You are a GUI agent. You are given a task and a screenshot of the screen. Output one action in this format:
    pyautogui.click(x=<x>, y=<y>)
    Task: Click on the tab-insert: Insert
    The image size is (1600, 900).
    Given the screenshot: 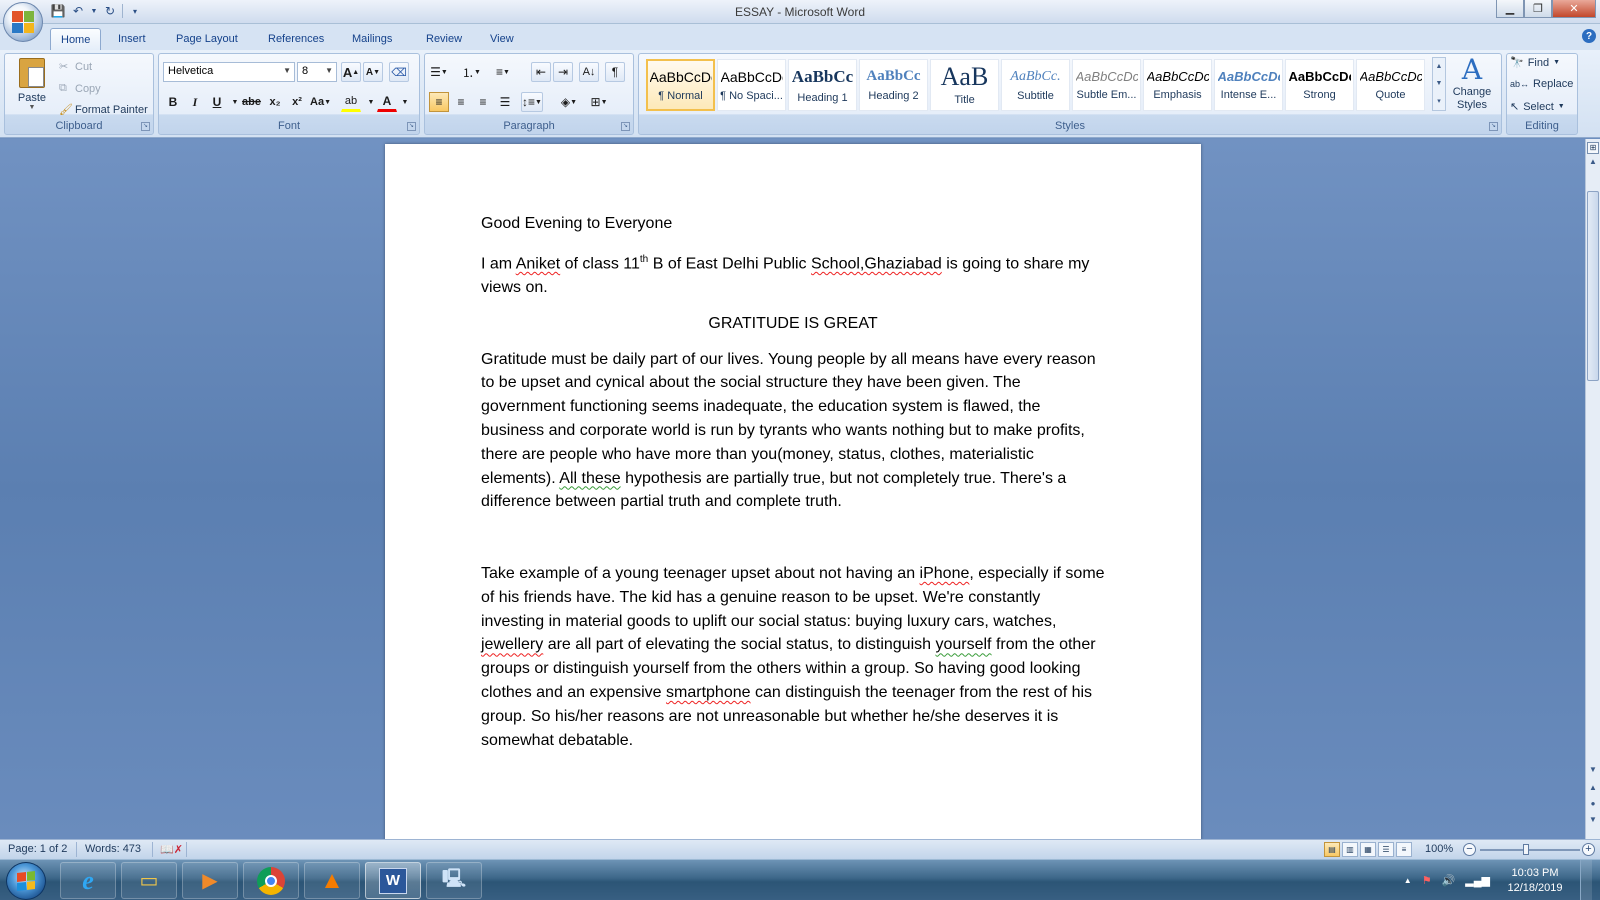 What is the action you would take?
    pyautogui.click(x=132, y=39)
    